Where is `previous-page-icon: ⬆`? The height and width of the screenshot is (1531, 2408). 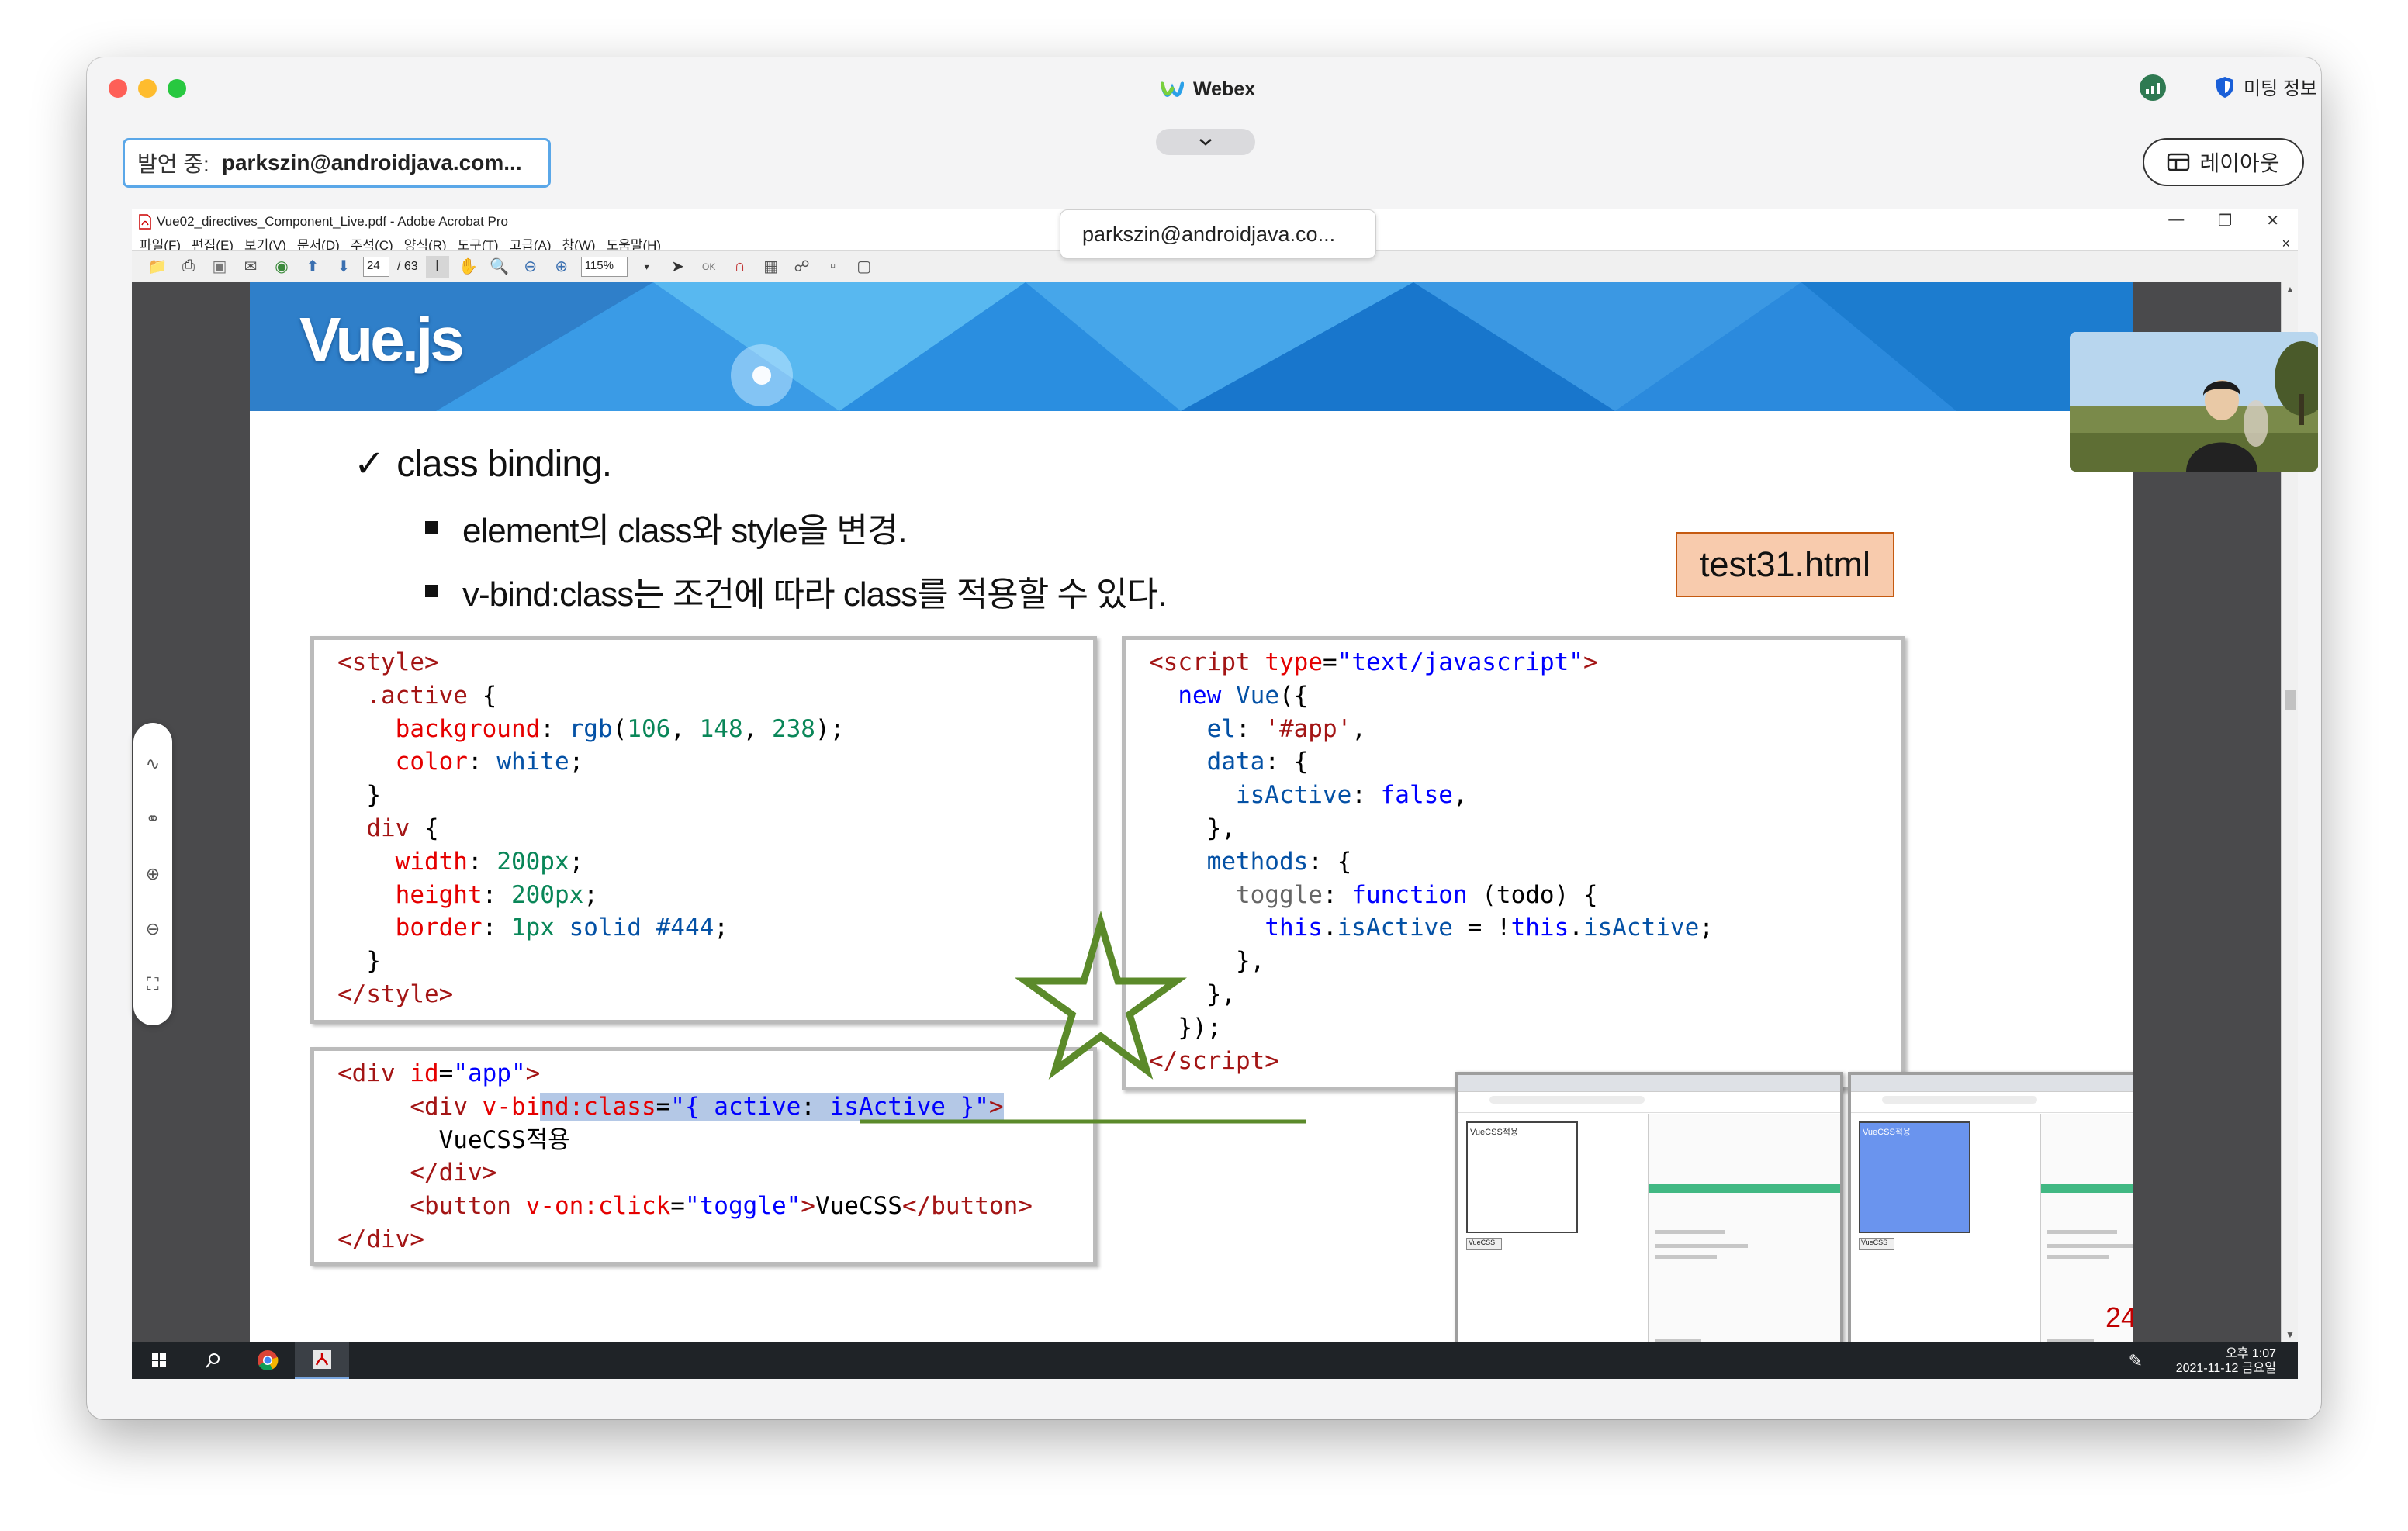
previous-page-icon: ⬆ is located at coordinates (312, 267).